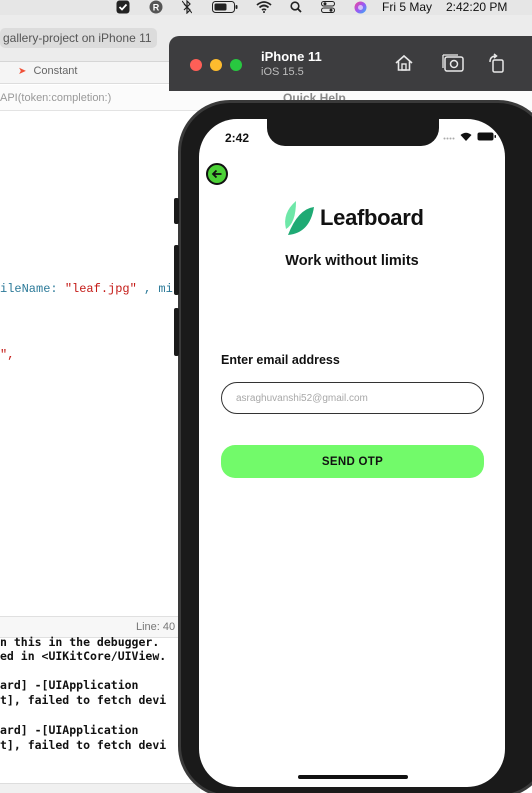 The width and height of the screenshot is (532, 793). I want to click on back-button, so click(217, 174).